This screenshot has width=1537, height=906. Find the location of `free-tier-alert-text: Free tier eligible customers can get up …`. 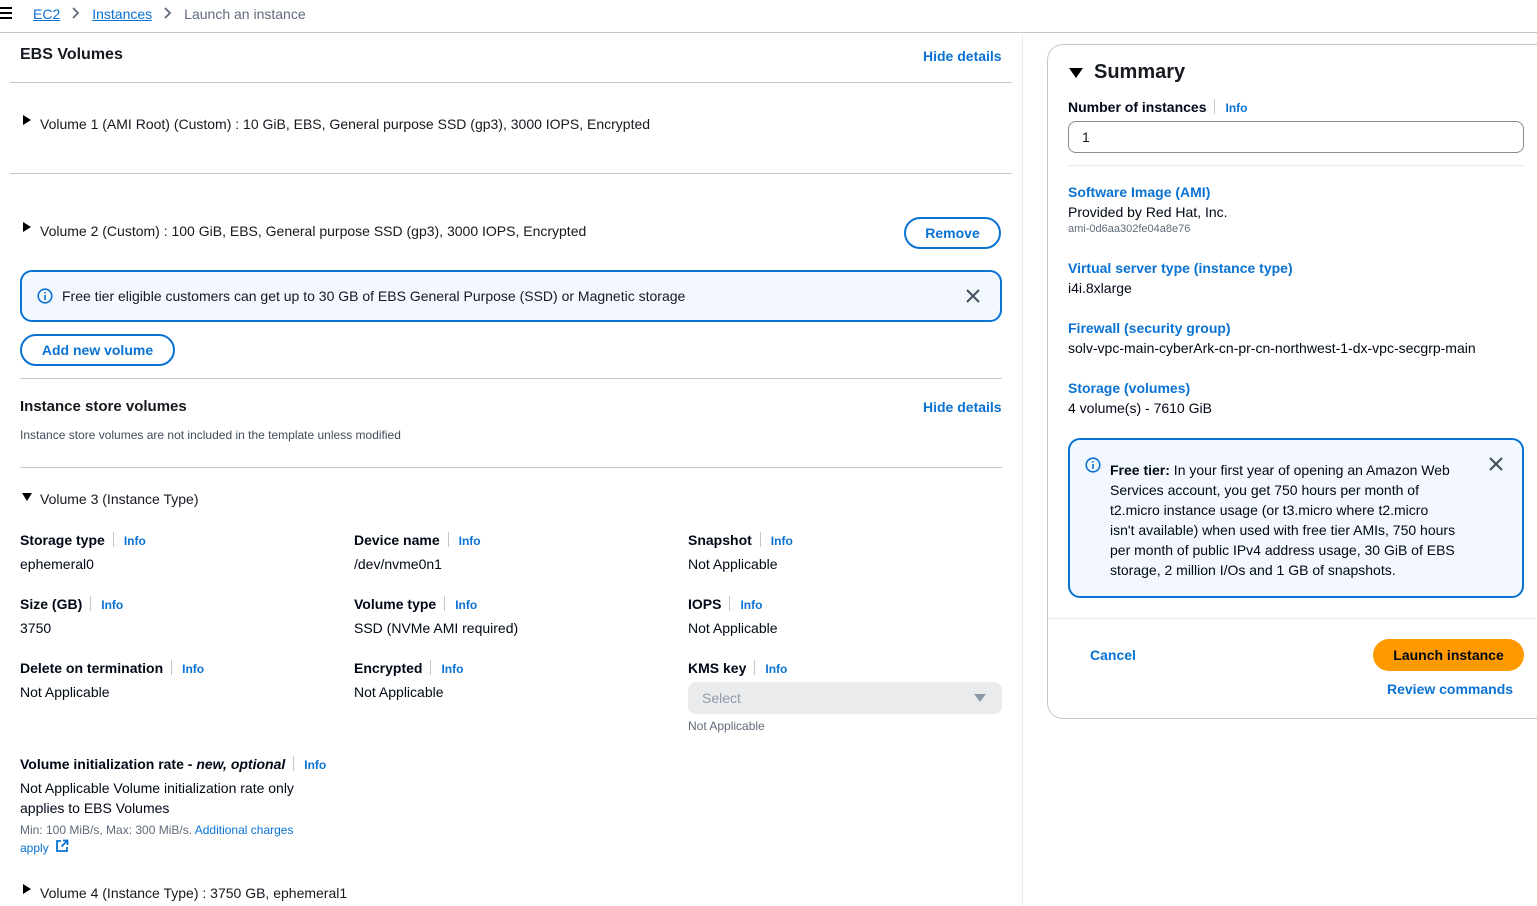

free-tier-alert-text: Free tier eligible customers can get up … is located at coordinates (374, 296).